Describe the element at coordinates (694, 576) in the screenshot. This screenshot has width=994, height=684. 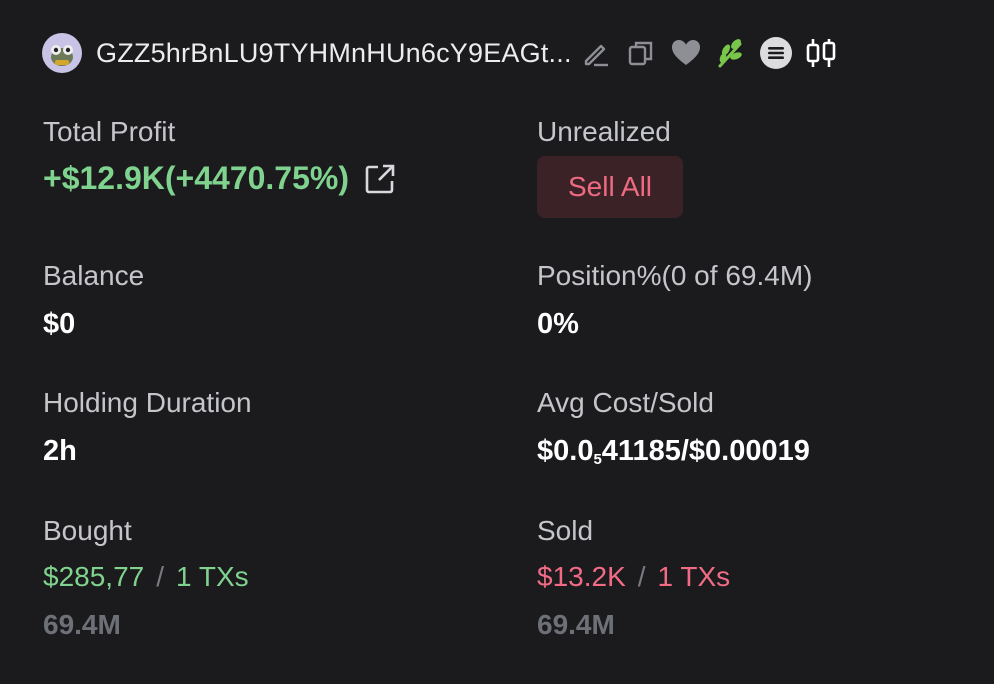
I see `sold-txs: 1 TXs` at that location.